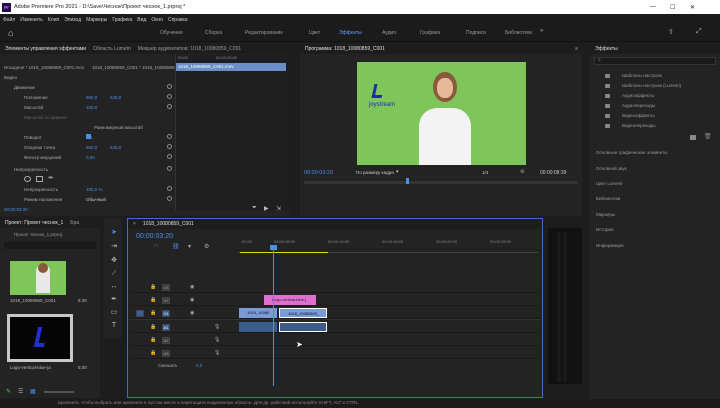  I want to click on effects-title: Эффекты, so click(606, 49).